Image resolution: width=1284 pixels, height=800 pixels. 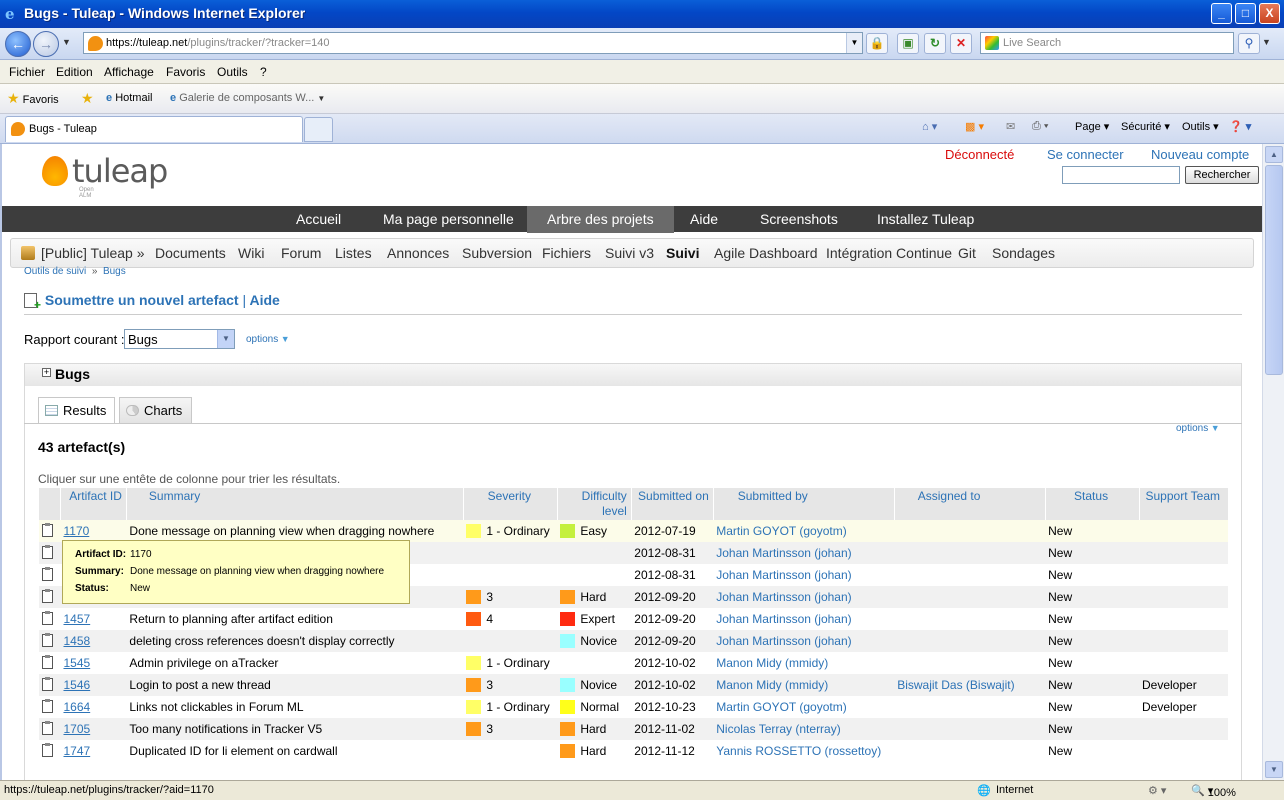 What do you see at coordinates (1183, 504) in the screenshot?
I see `column-header-support-team: Support Team` at bounding box center [1183, 504].